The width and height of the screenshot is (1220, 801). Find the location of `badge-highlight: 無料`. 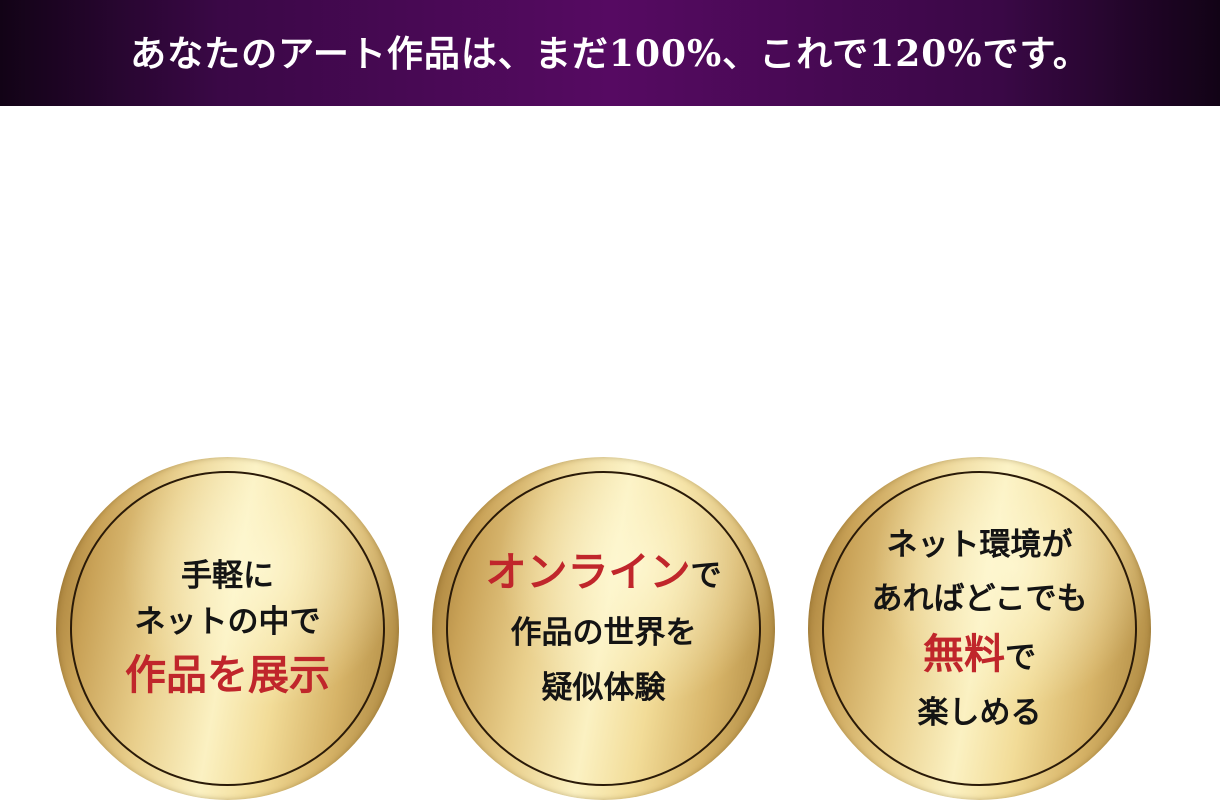

badge-highlight: 無料 is located at coordinates (964, 653).